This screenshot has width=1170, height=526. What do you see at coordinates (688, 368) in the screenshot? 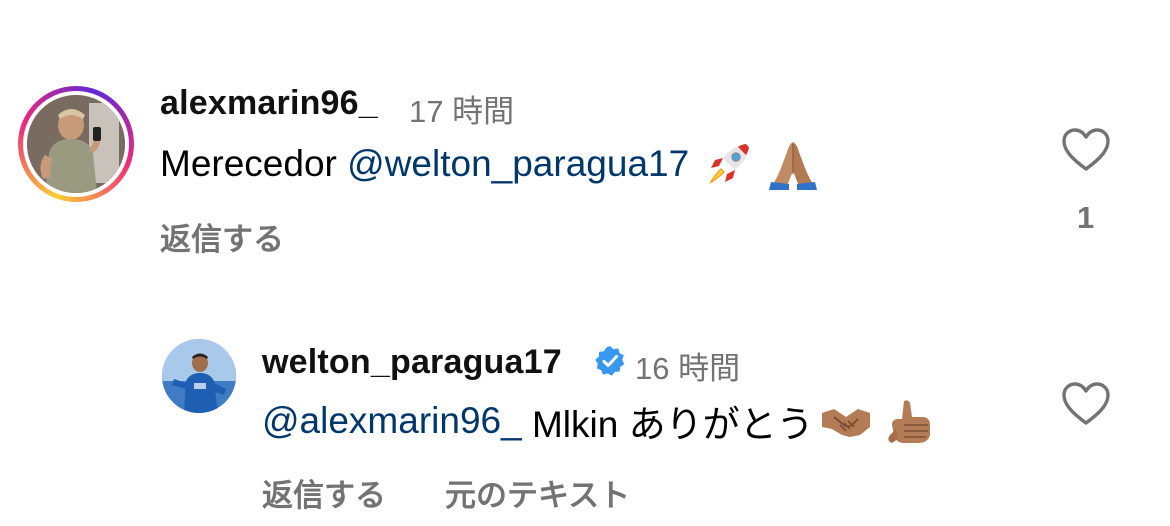
I see `comment-timestamp: 16 時間` at bounding box center [688, 368].